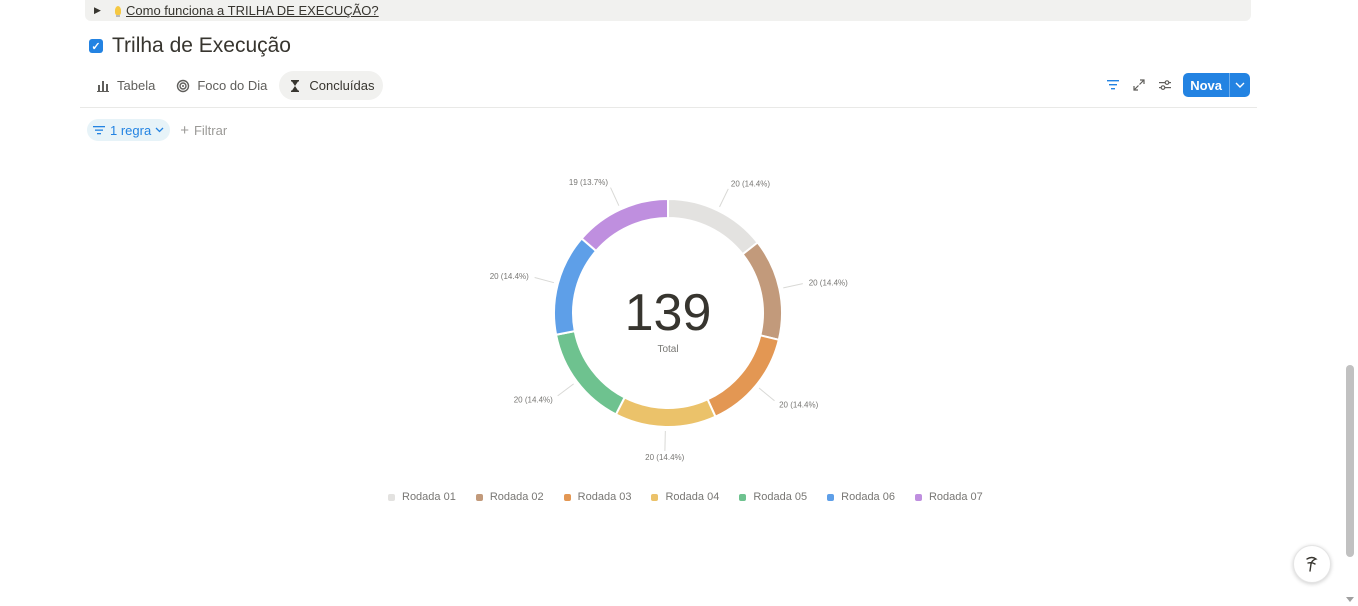  I want to click on toggle-title-link: Como funciona a TRILHA DE EXECUÇÃO?, so click(252, 10).